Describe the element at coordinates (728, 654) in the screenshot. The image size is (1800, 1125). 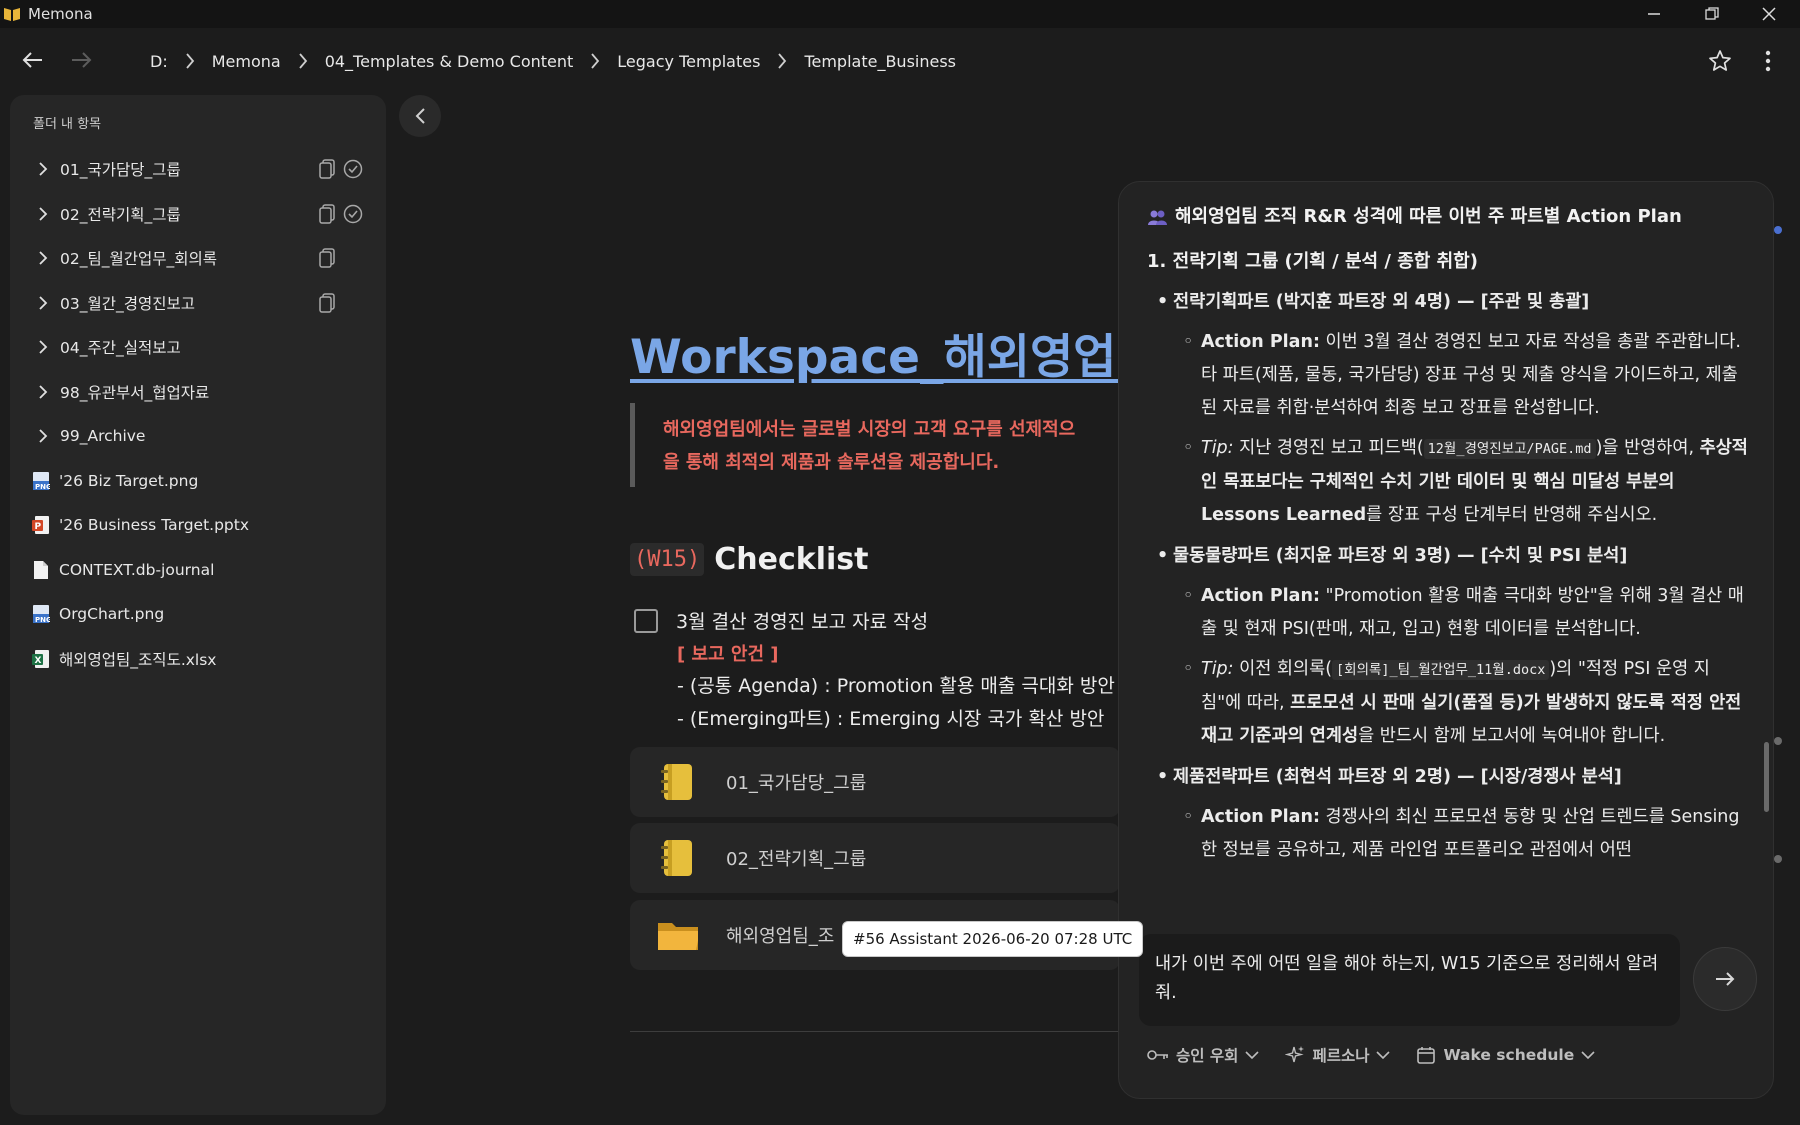
I see `report-agenda-label: [ 보고 안건 ]` at that location.